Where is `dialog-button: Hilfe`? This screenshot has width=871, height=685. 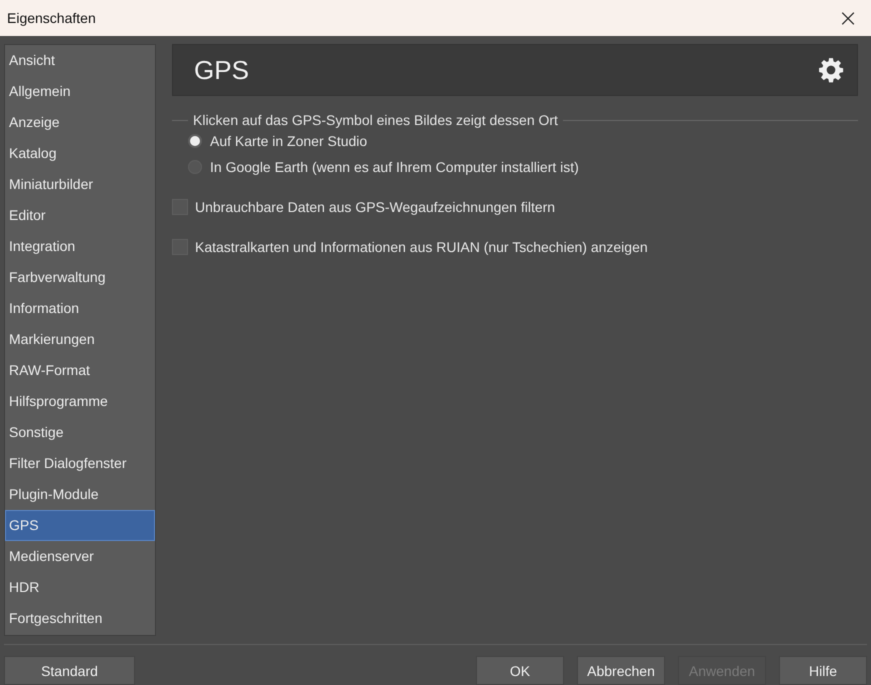
dialog-button: Hilfe is located at coordinates (823, 670).